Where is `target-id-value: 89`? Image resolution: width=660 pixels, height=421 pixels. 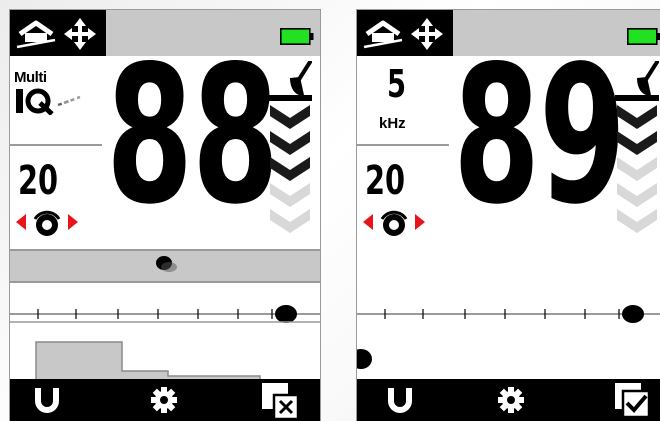
target-id-value: 89 is located at coordinates (539, 135).